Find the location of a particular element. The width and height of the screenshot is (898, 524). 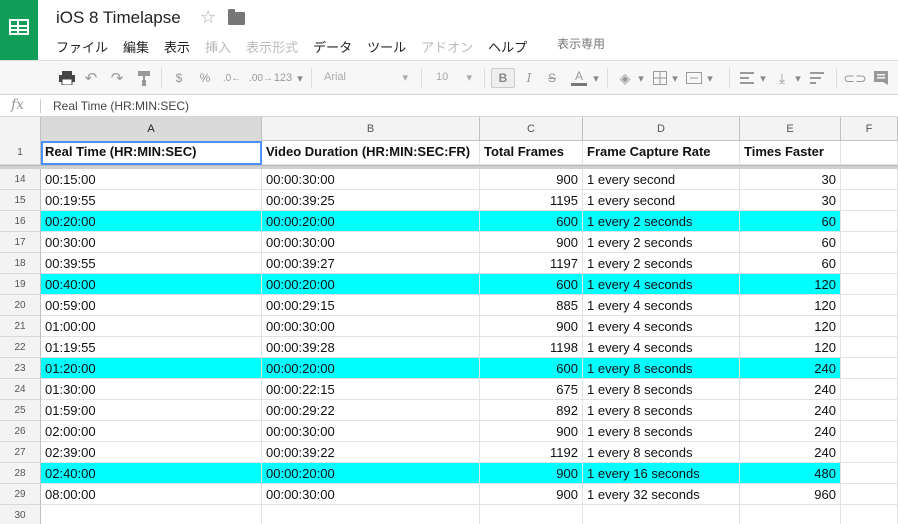

cell-d27: 1 every 8 seconds is located at coordinates (661, 452).